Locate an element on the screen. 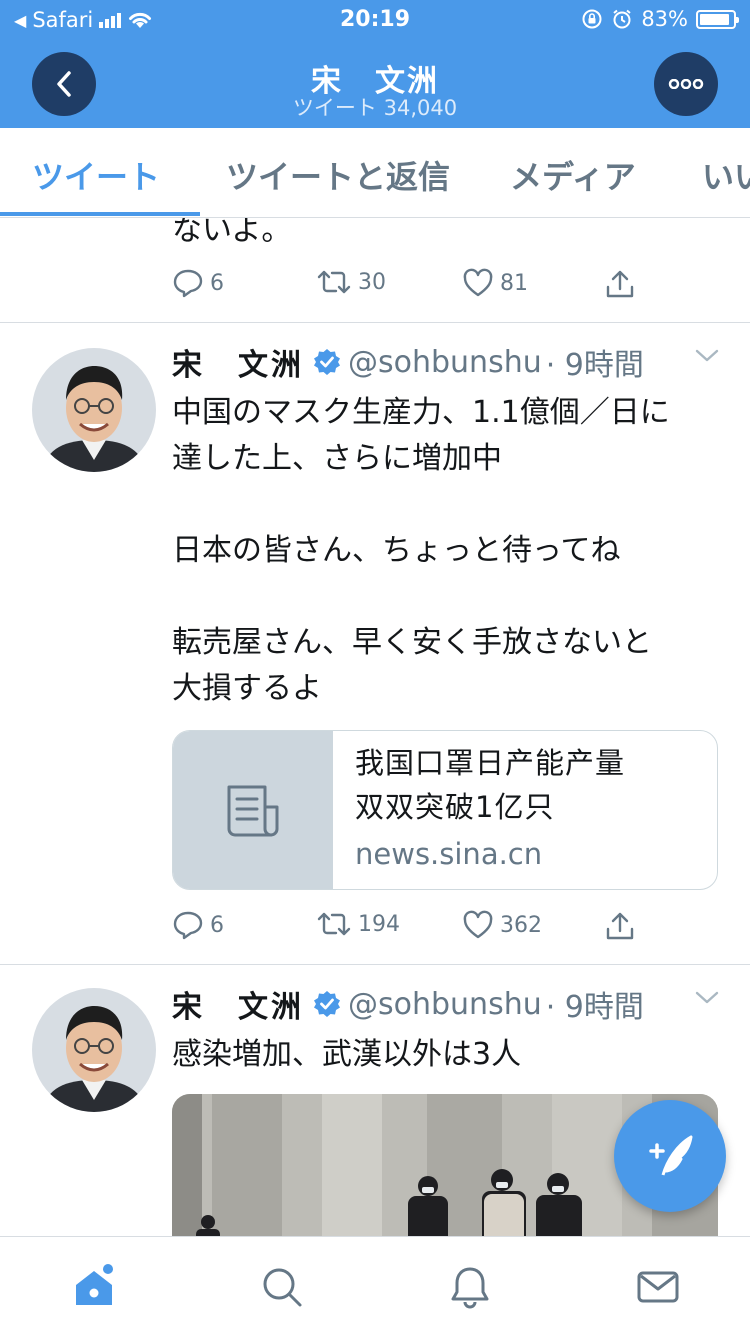 This screenshot has width=750, height=1334. like-count: 362 is located at coordinates (521, 925).